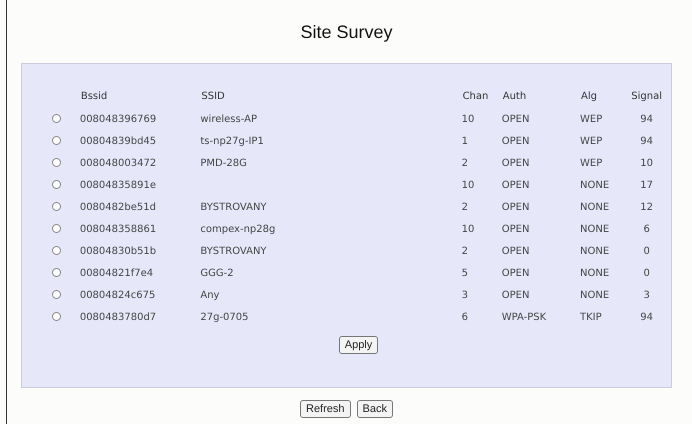 The width and height of the screenshot is (692, 424). What do you see at coordinates (346, 32) in the screenshot?
I see `page-title: Site Survey` at bounding box center [346, 32].